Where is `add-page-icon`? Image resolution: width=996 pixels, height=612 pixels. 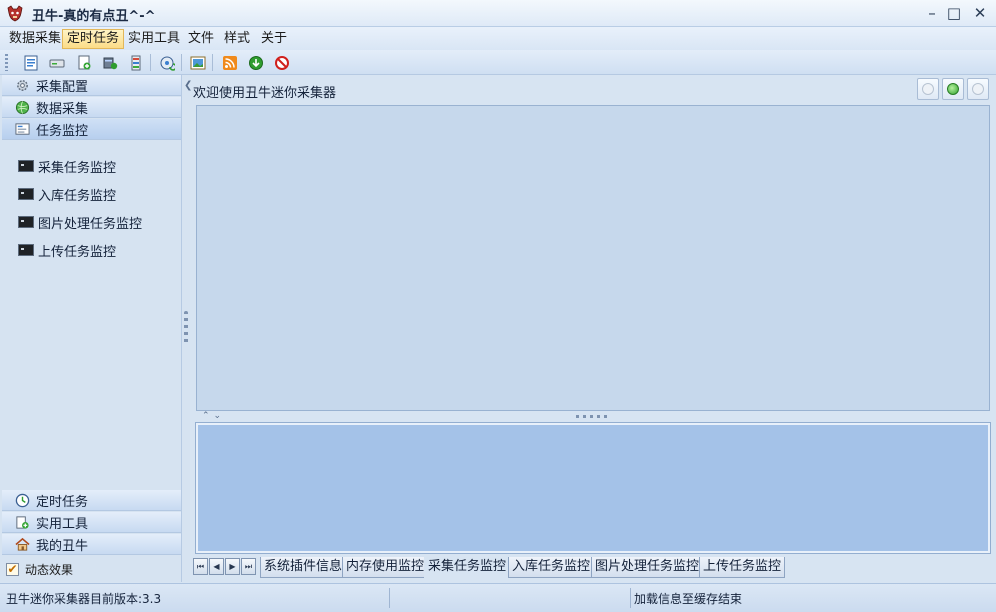
add-page-icon is located at coordinates (84, 62).